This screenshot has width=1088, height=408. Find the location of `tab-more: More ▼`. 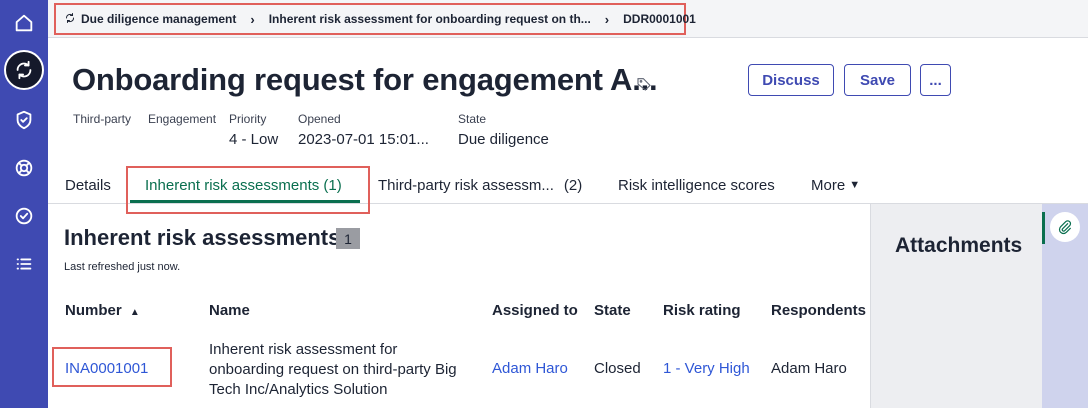

tab-more: More ▼ is located at coordinates (835, 185).